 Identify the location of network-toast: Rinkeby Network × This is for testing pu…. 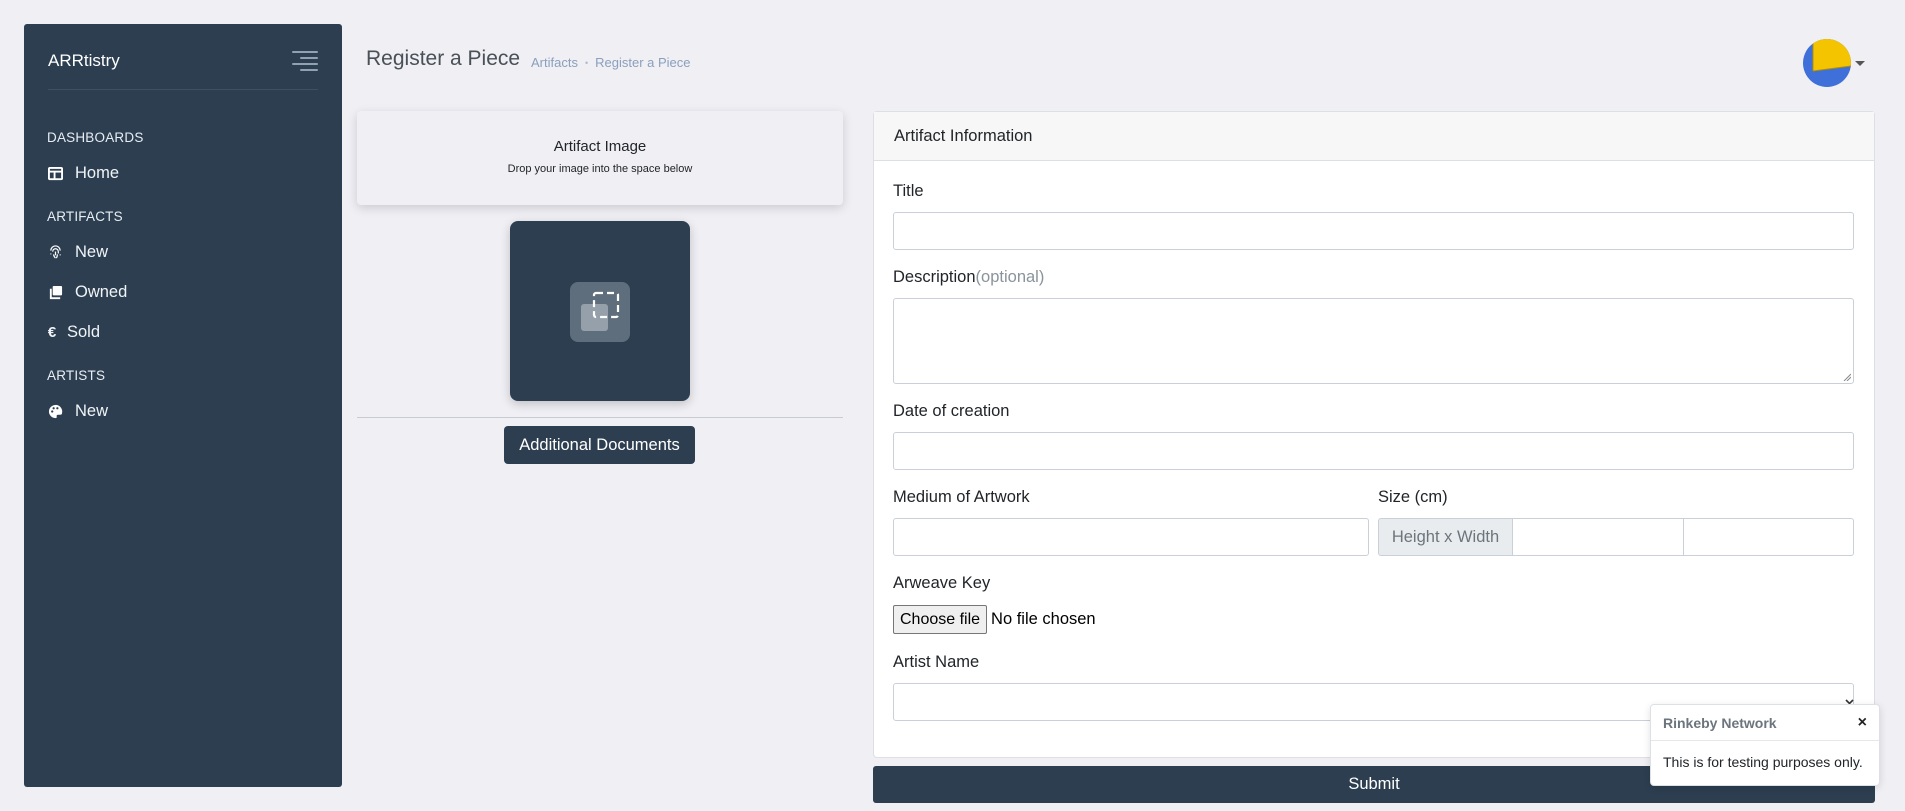
(1765, 745).